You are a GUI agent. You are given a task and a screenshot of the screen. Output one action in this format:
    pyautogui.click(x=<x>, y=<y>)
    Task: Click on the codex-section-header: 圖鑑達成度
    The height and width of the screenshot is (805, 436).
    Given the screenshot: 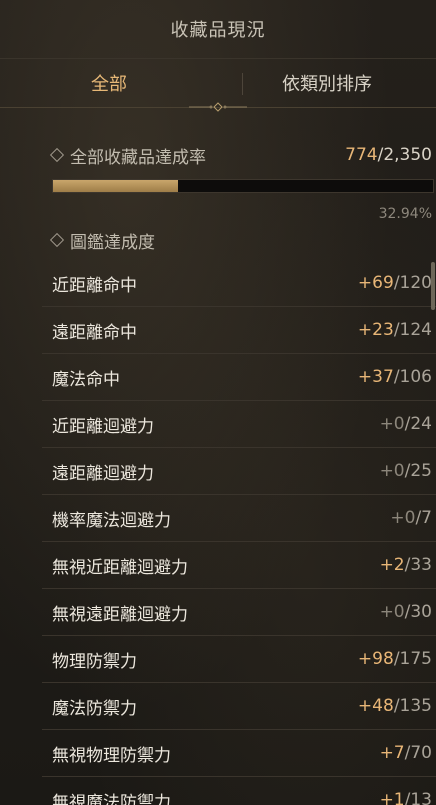 What is the action you would take?
    pyautogui.click(x=242, y=240)
    